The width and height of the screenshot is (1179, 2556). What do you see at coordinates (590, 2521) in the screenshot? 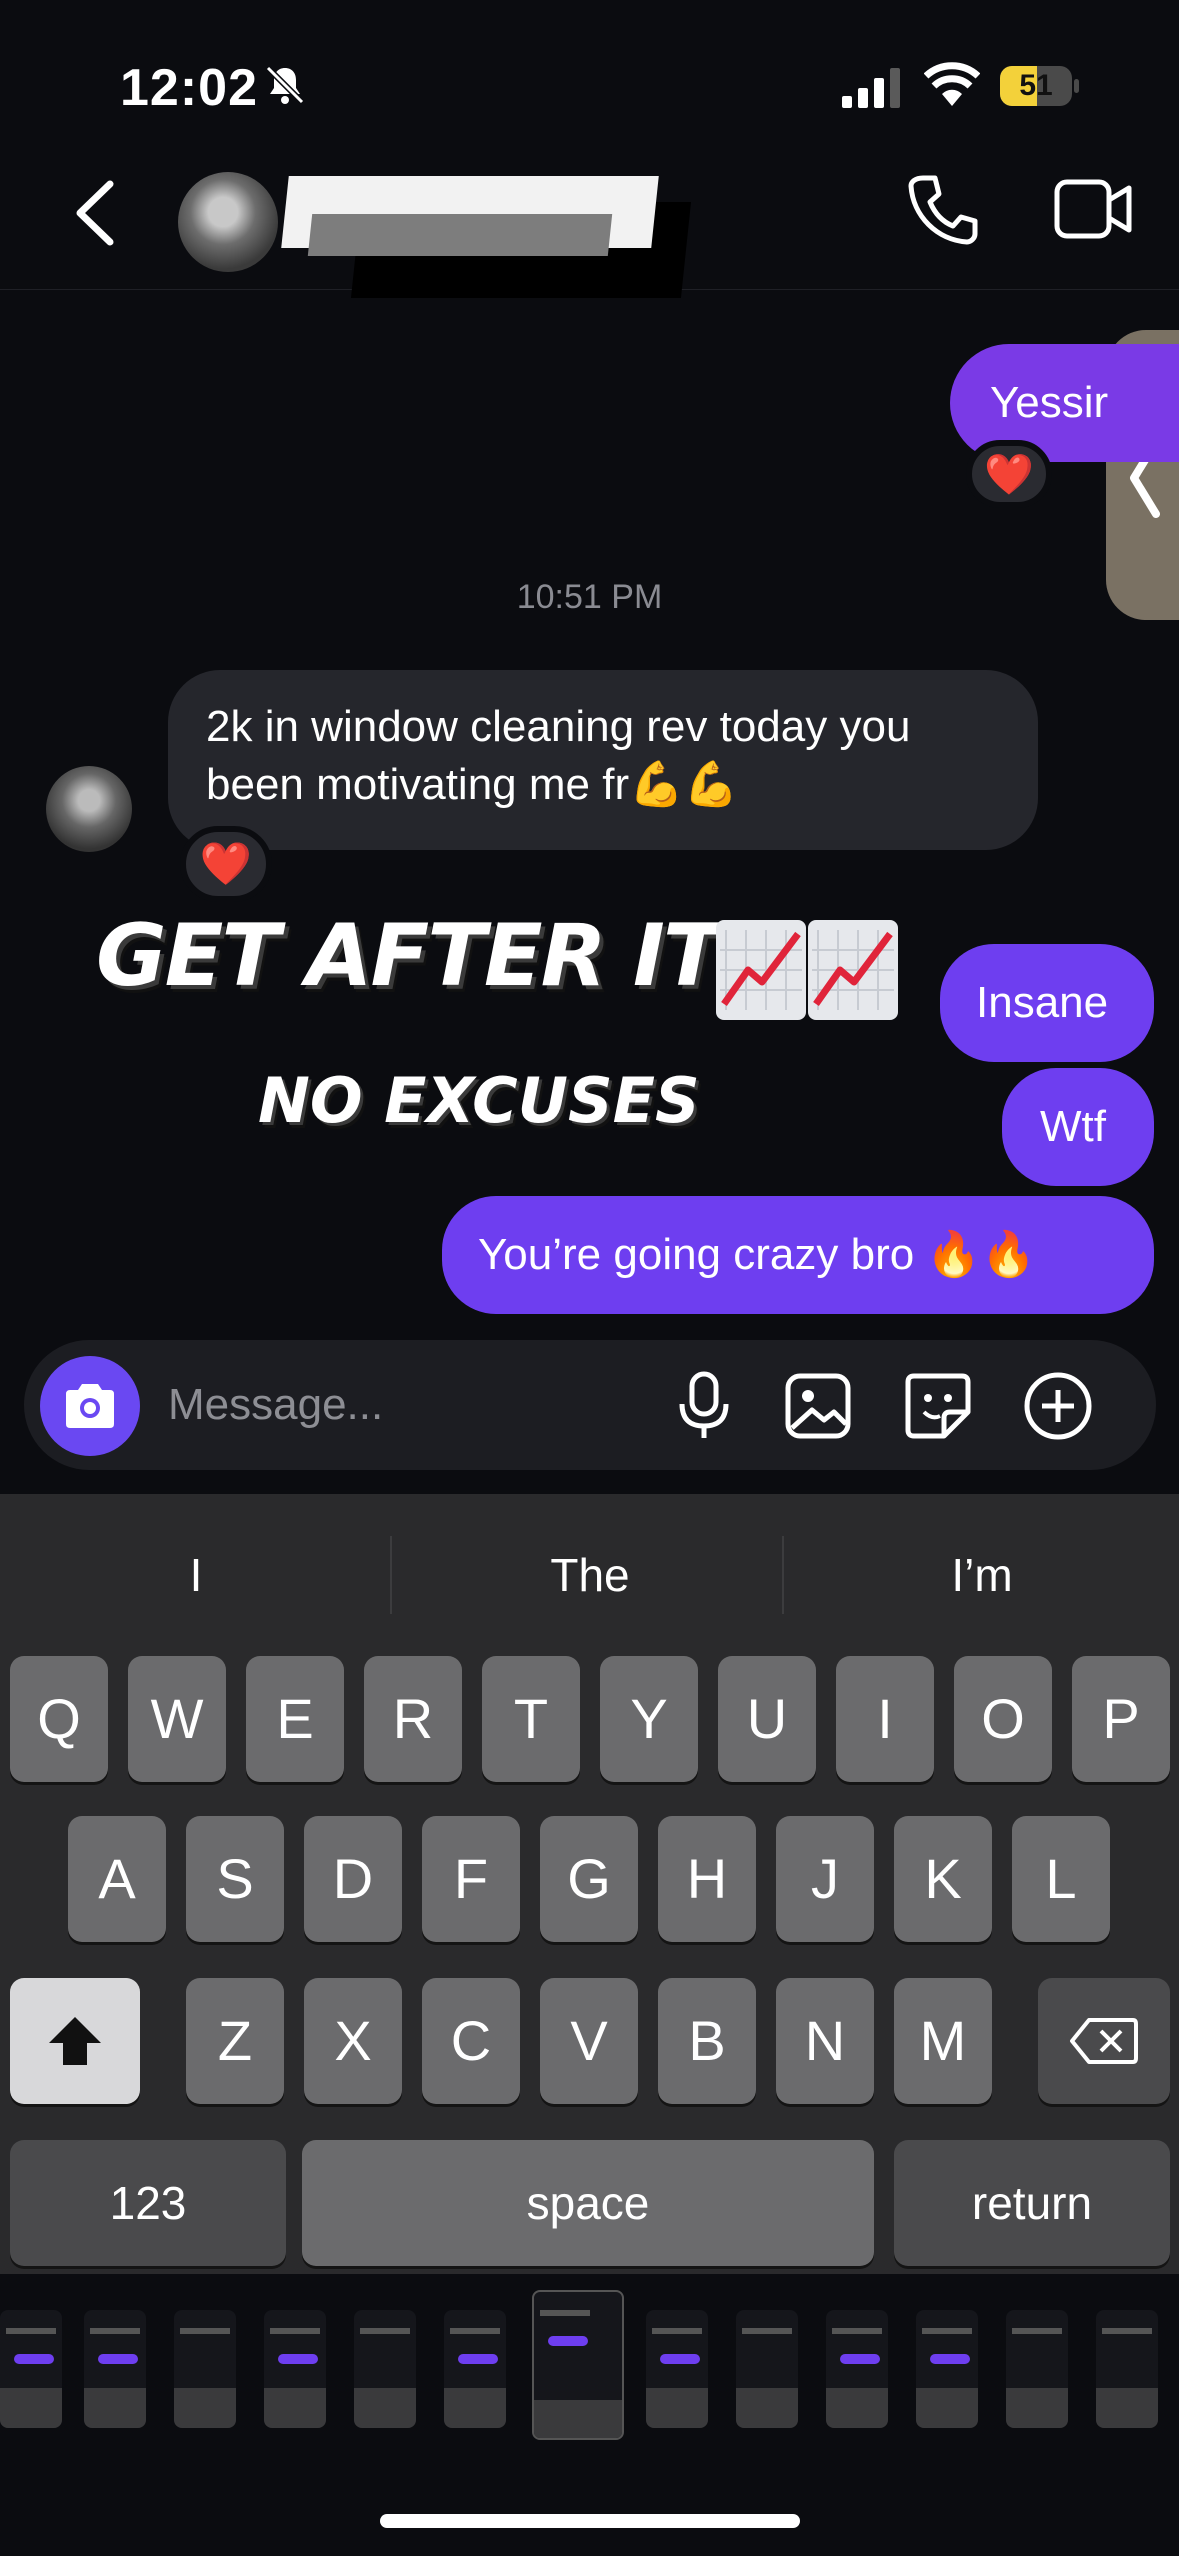
I see `home-indicator` at bounding box center [590, 2521].